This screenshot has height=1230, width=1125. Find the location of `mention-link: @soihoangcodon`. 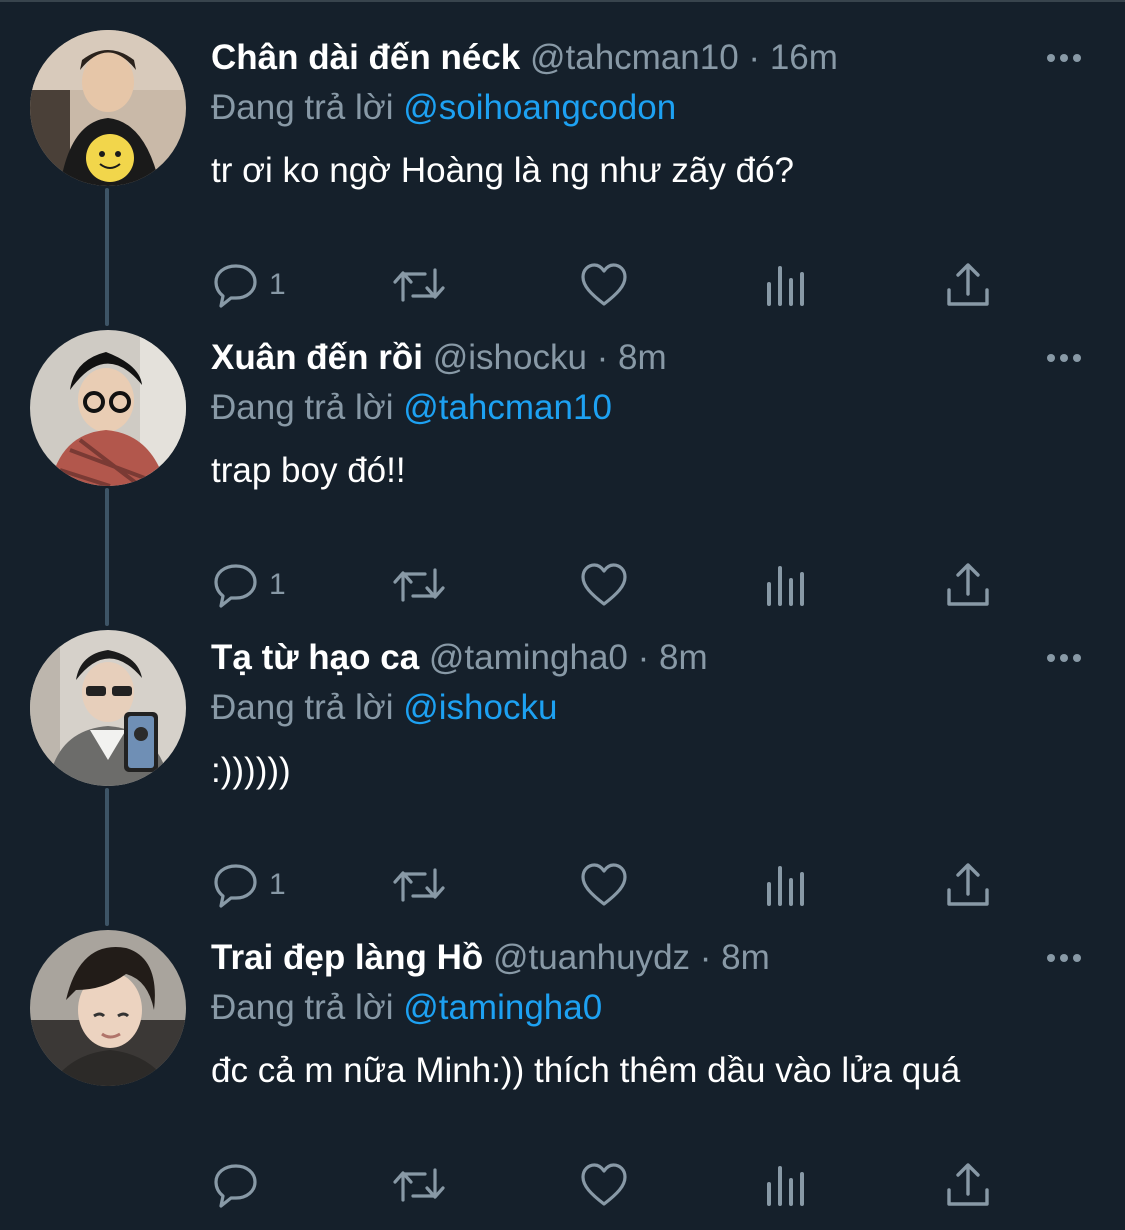

mention-link: @soihoangcodon is located at coordinates (539, 107).